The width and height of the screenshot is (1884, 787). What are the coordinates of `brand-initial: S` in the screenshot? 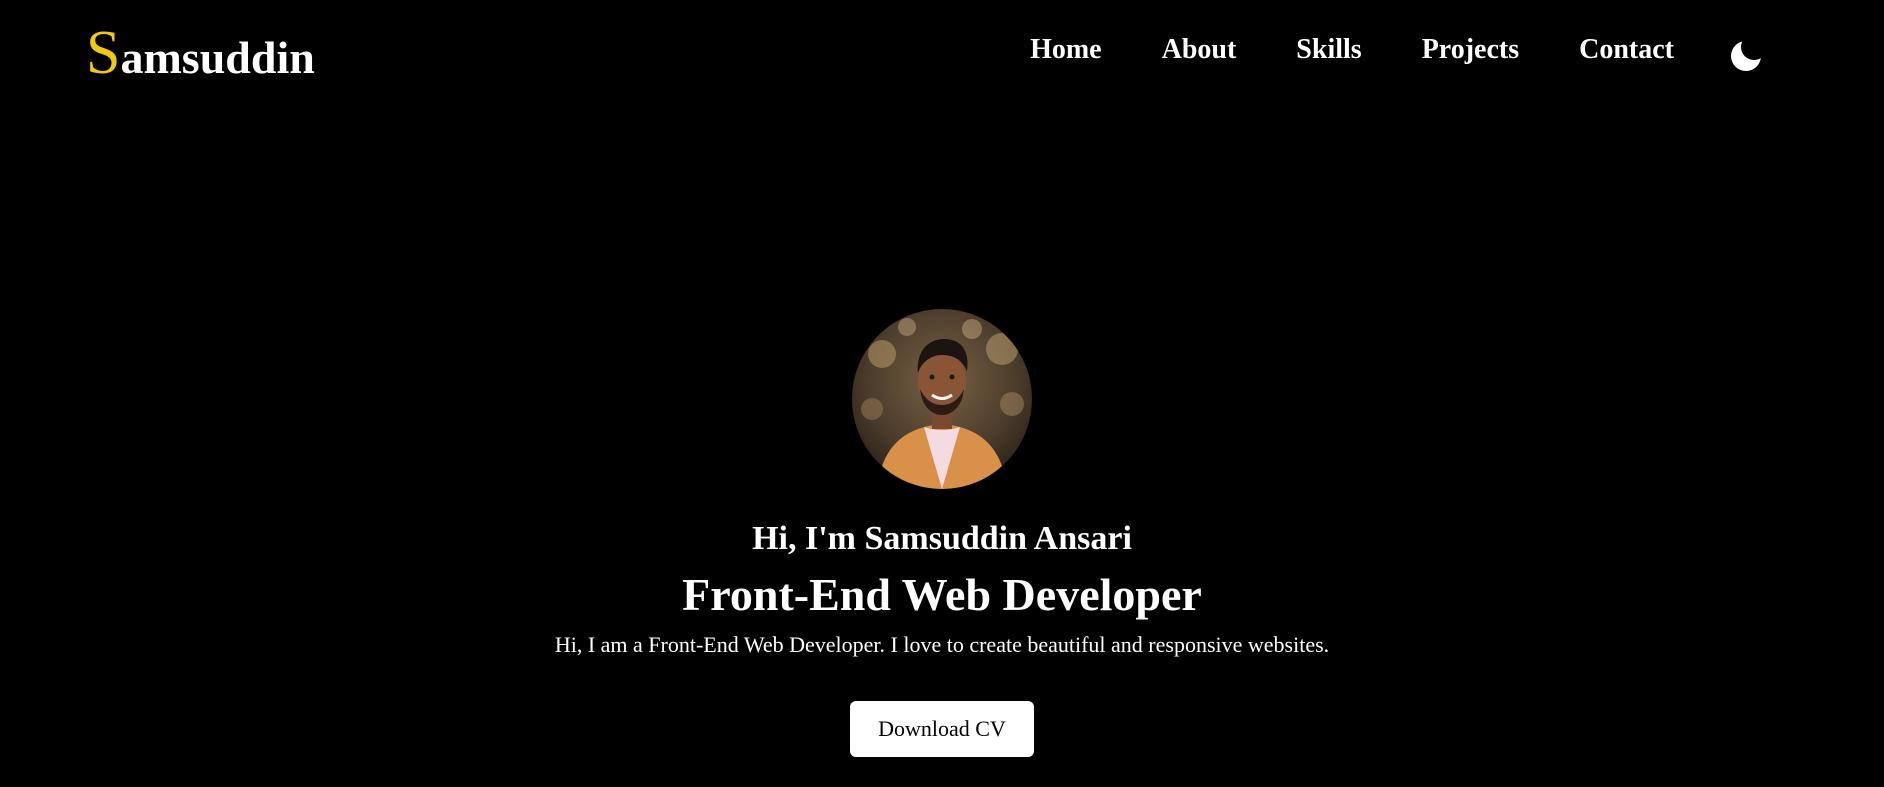 It's located at (103, 53).